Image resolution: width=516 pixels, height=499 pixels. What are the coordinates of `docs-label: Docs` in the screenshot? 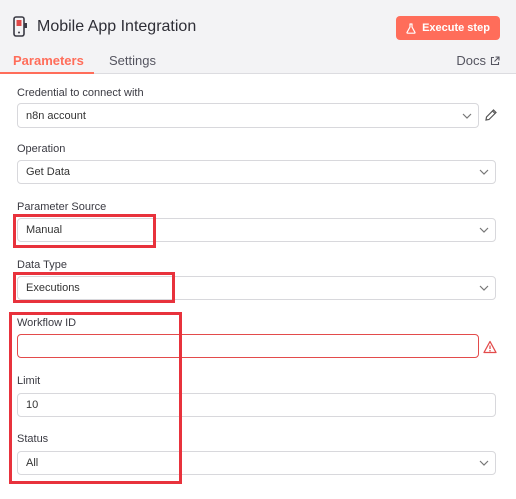 It's located at (471, 60).